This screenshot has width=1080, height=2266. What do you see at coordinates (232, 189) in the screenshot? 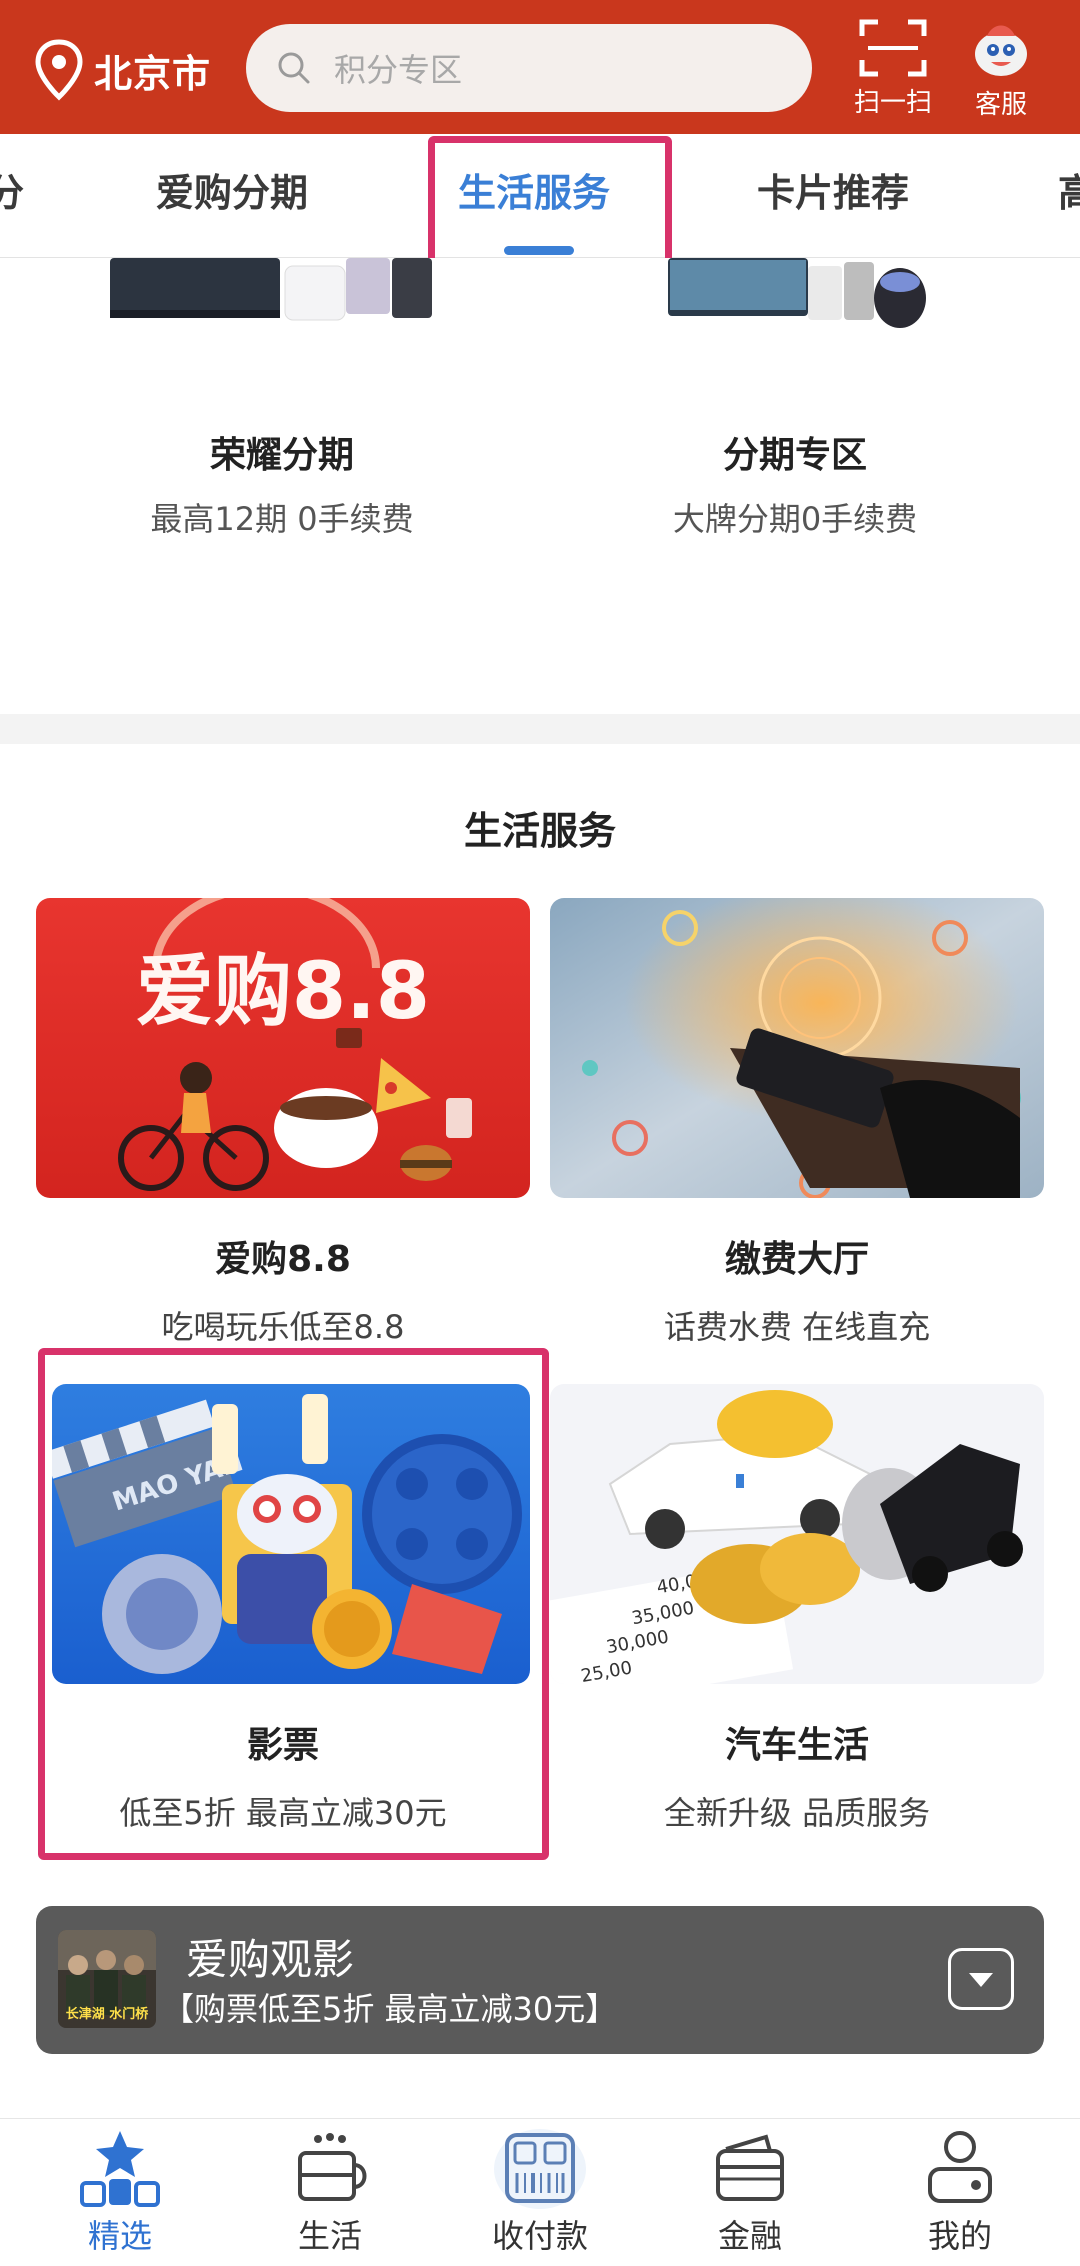
I see `tab-installment: 爱购分期` at bounding box center [232, 189].